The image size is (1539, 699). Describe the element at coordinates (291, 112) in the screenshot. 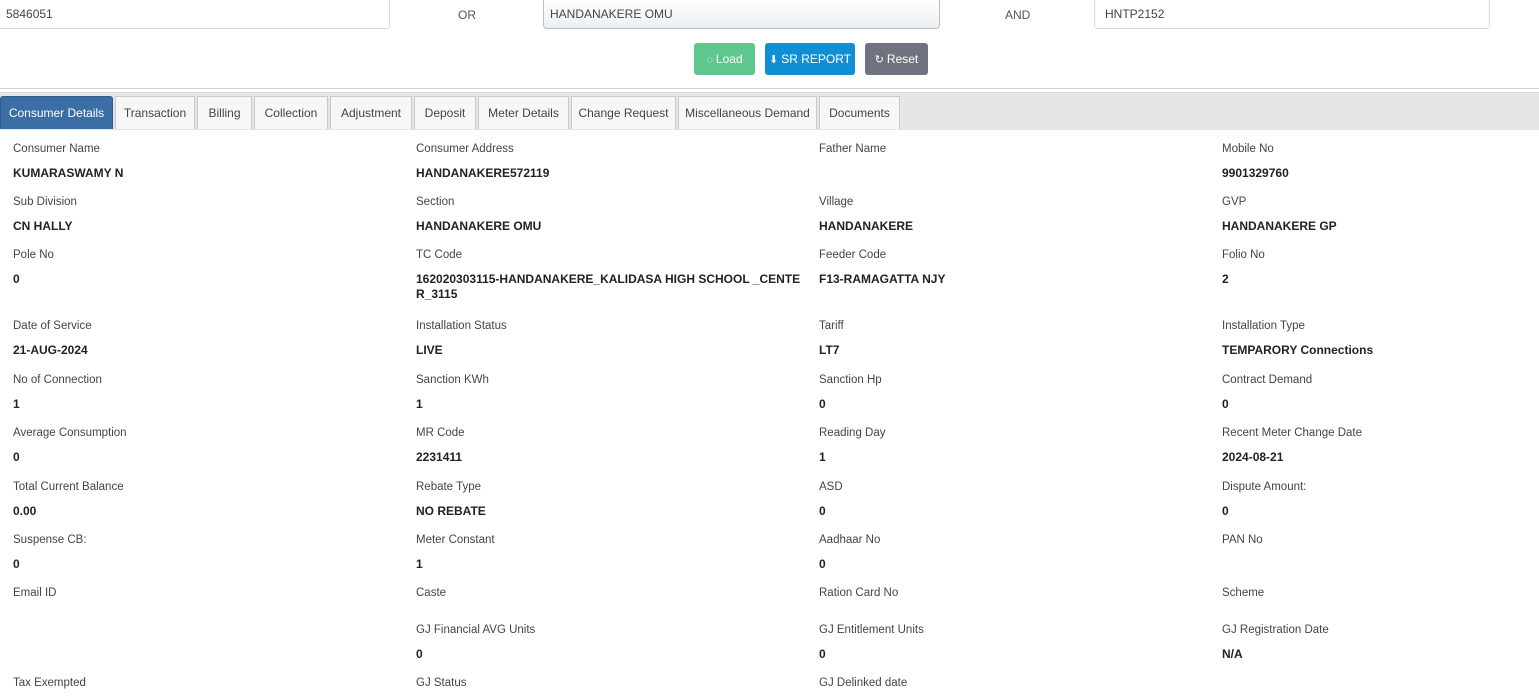

I see `tab-collection: Collection` at that location.